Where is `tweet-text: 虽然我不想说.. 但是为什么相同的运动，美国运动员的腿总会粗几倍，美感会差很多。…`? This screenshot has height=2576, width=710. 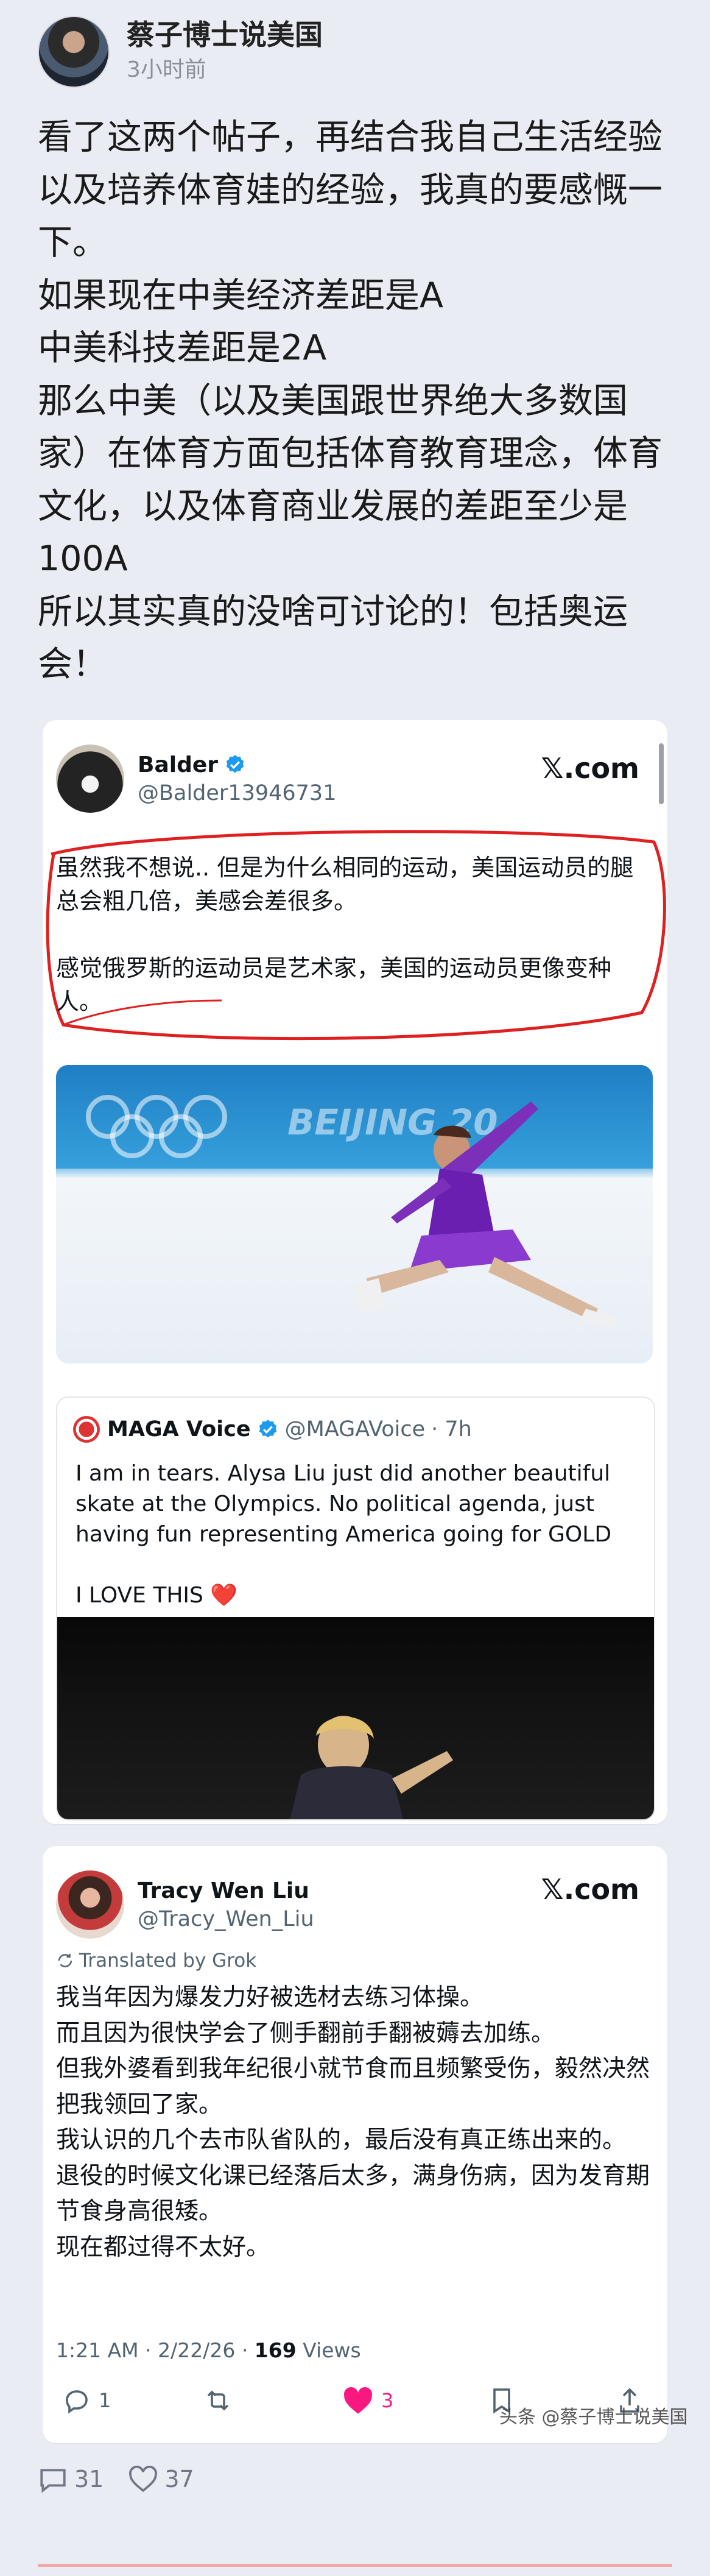
tweet-text: 虽然我不想说.. 但是为什么相同的运动，美国运动员的腿总会粗几倍，美感会差很多。… is located at coordinates (354, 935).